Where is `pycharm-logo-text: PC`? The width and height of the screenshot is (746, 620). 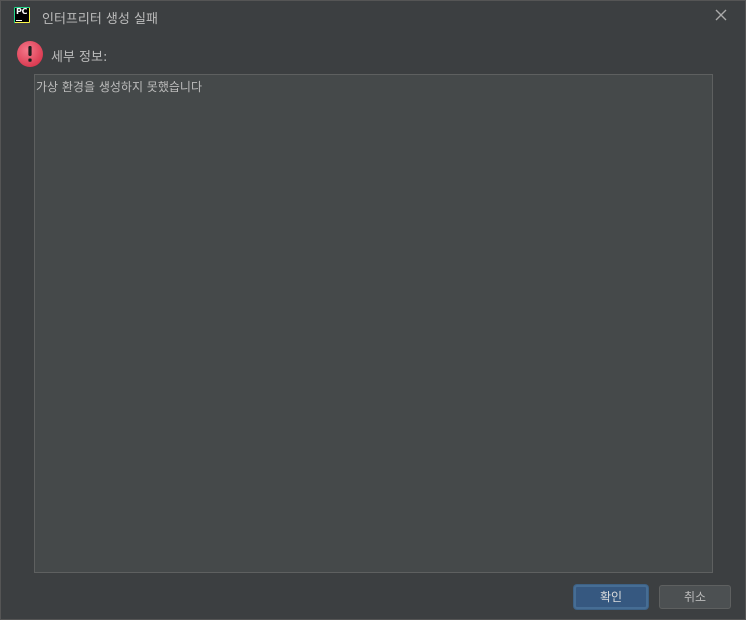 pycharm-logo-text: PC is located at coordinates (22, 11).